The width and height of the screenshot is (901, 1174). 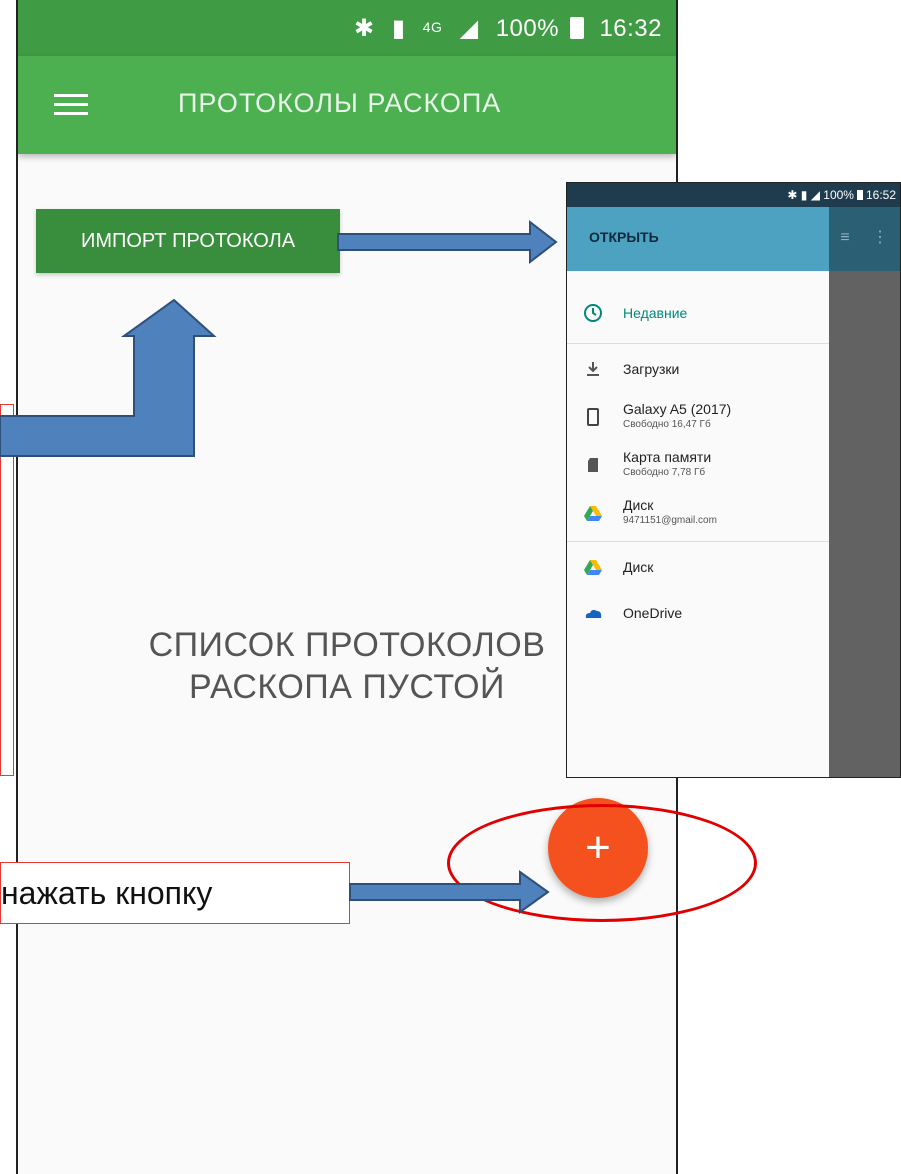 I want to click on arrow-up-to-import, so click(x=108, y=377).